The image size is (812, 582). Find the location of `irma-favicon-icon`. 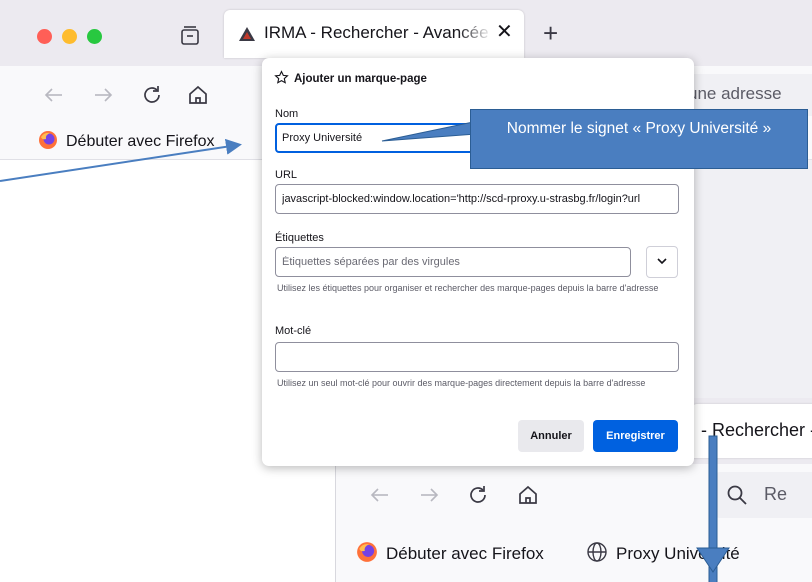

irma-favicon-icon is located at coordinates (247, 34).